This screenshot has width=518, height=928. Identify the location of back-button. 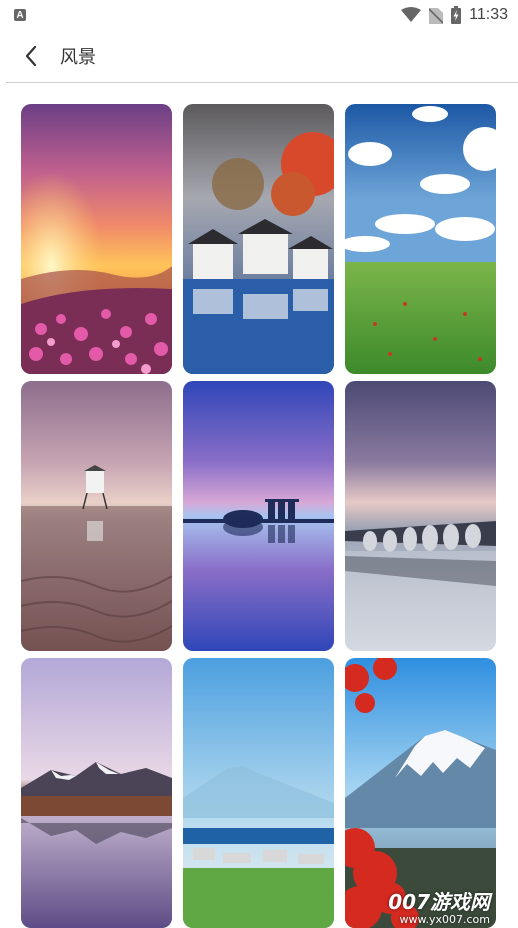
(31, 56).